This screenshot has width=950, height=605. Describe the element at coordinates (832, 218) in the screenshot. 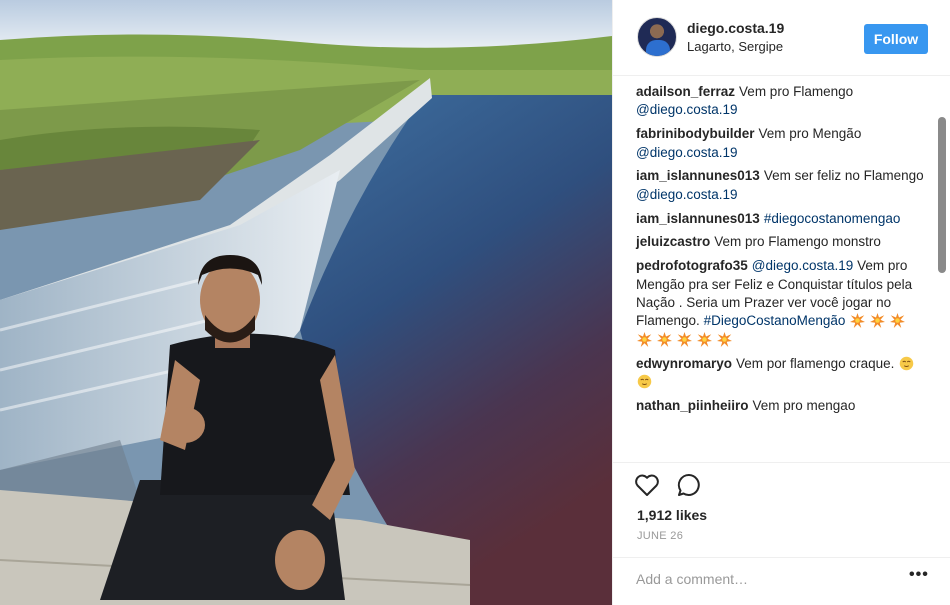

I see `comment-hashtag: #diegocostanomengao` at that location.